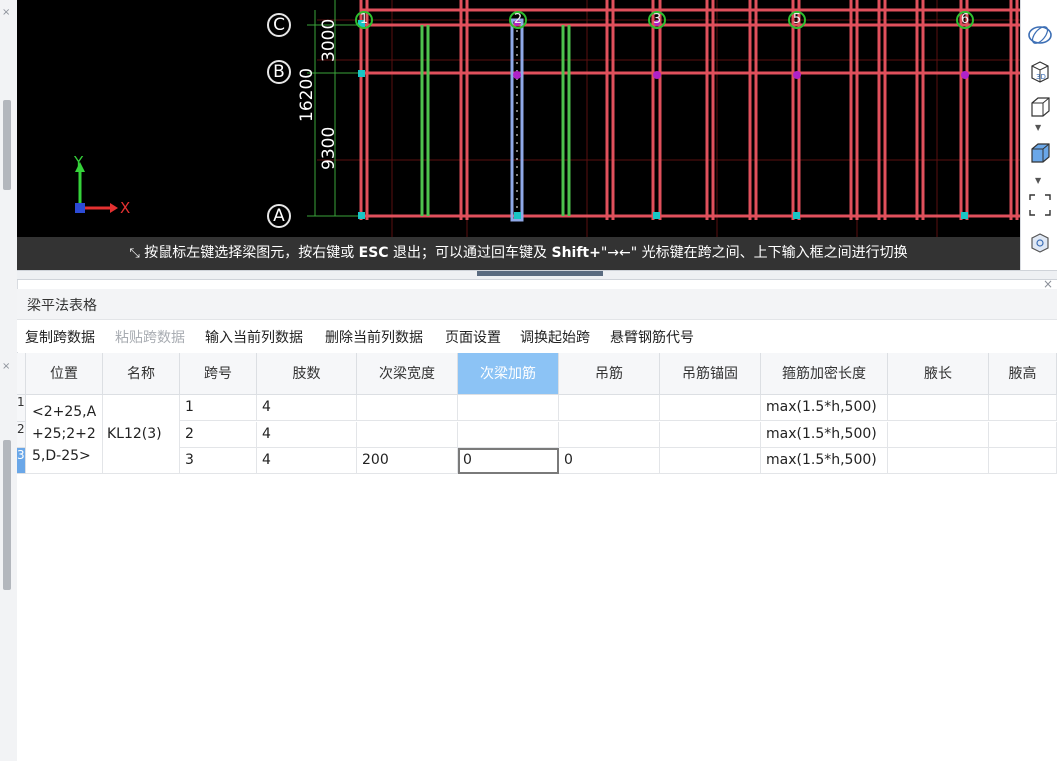 Image resolution: width=1057 pixels, height=761 pixels. I want to click on swap-start-span-button: 调换起始跨, so click(555, 337).